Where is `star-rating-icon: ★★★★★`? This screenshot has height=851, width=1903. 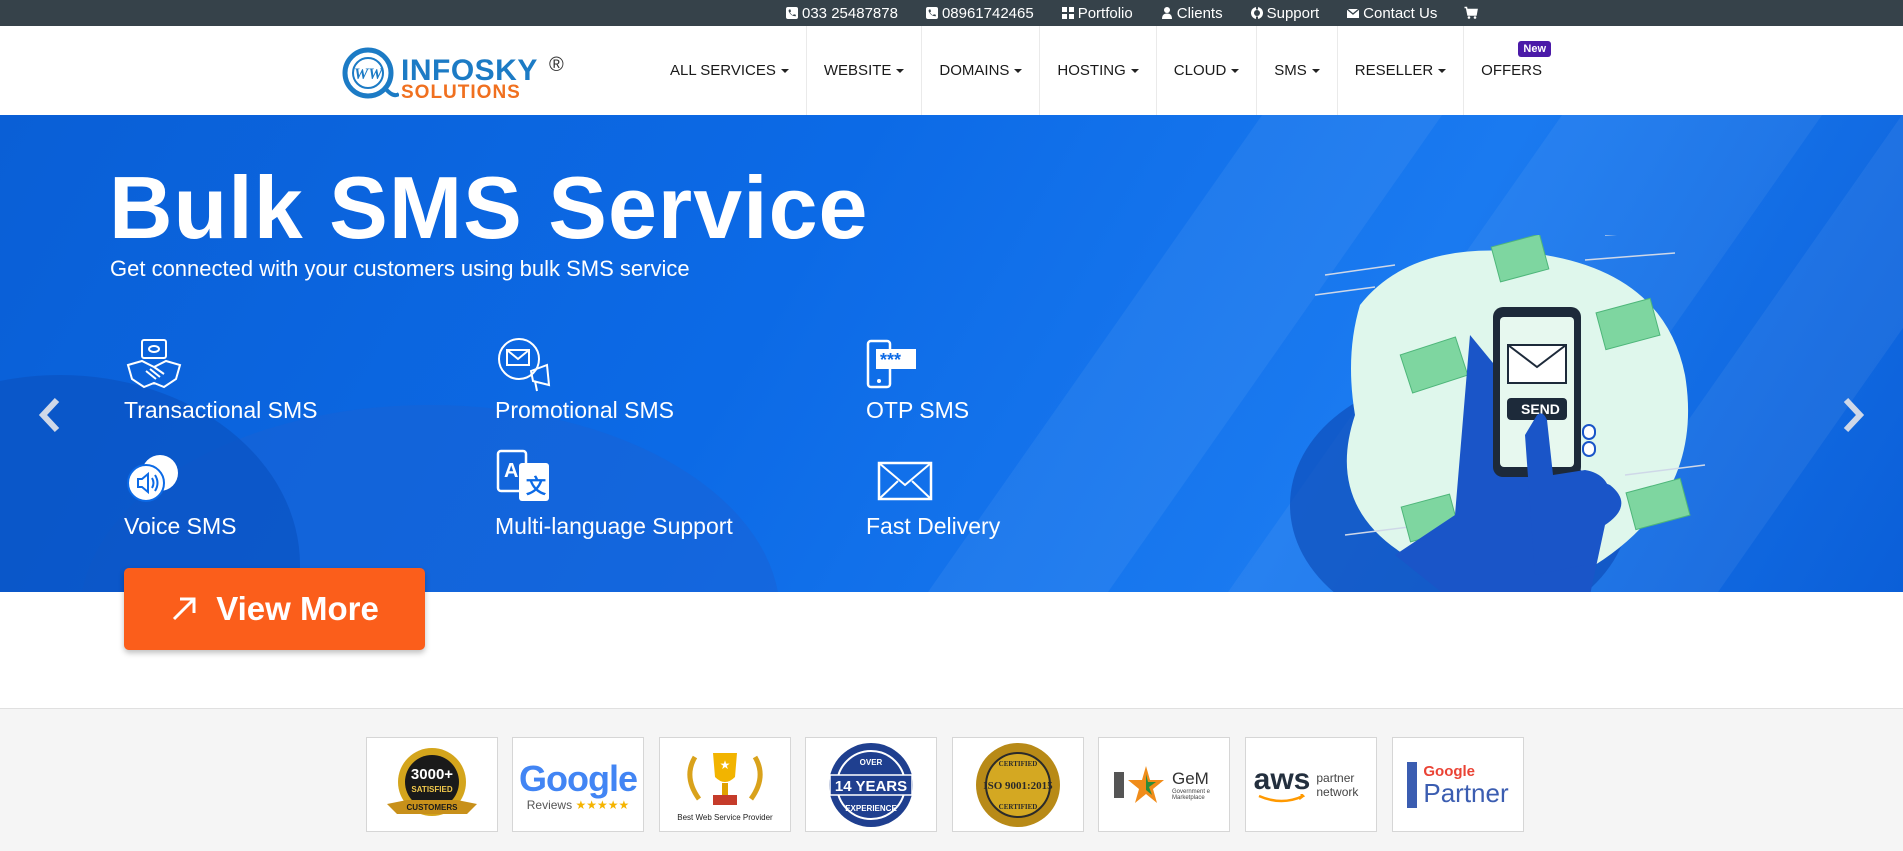
star-rating-icon: ★★★★★ is located at coordinates (602, 804).